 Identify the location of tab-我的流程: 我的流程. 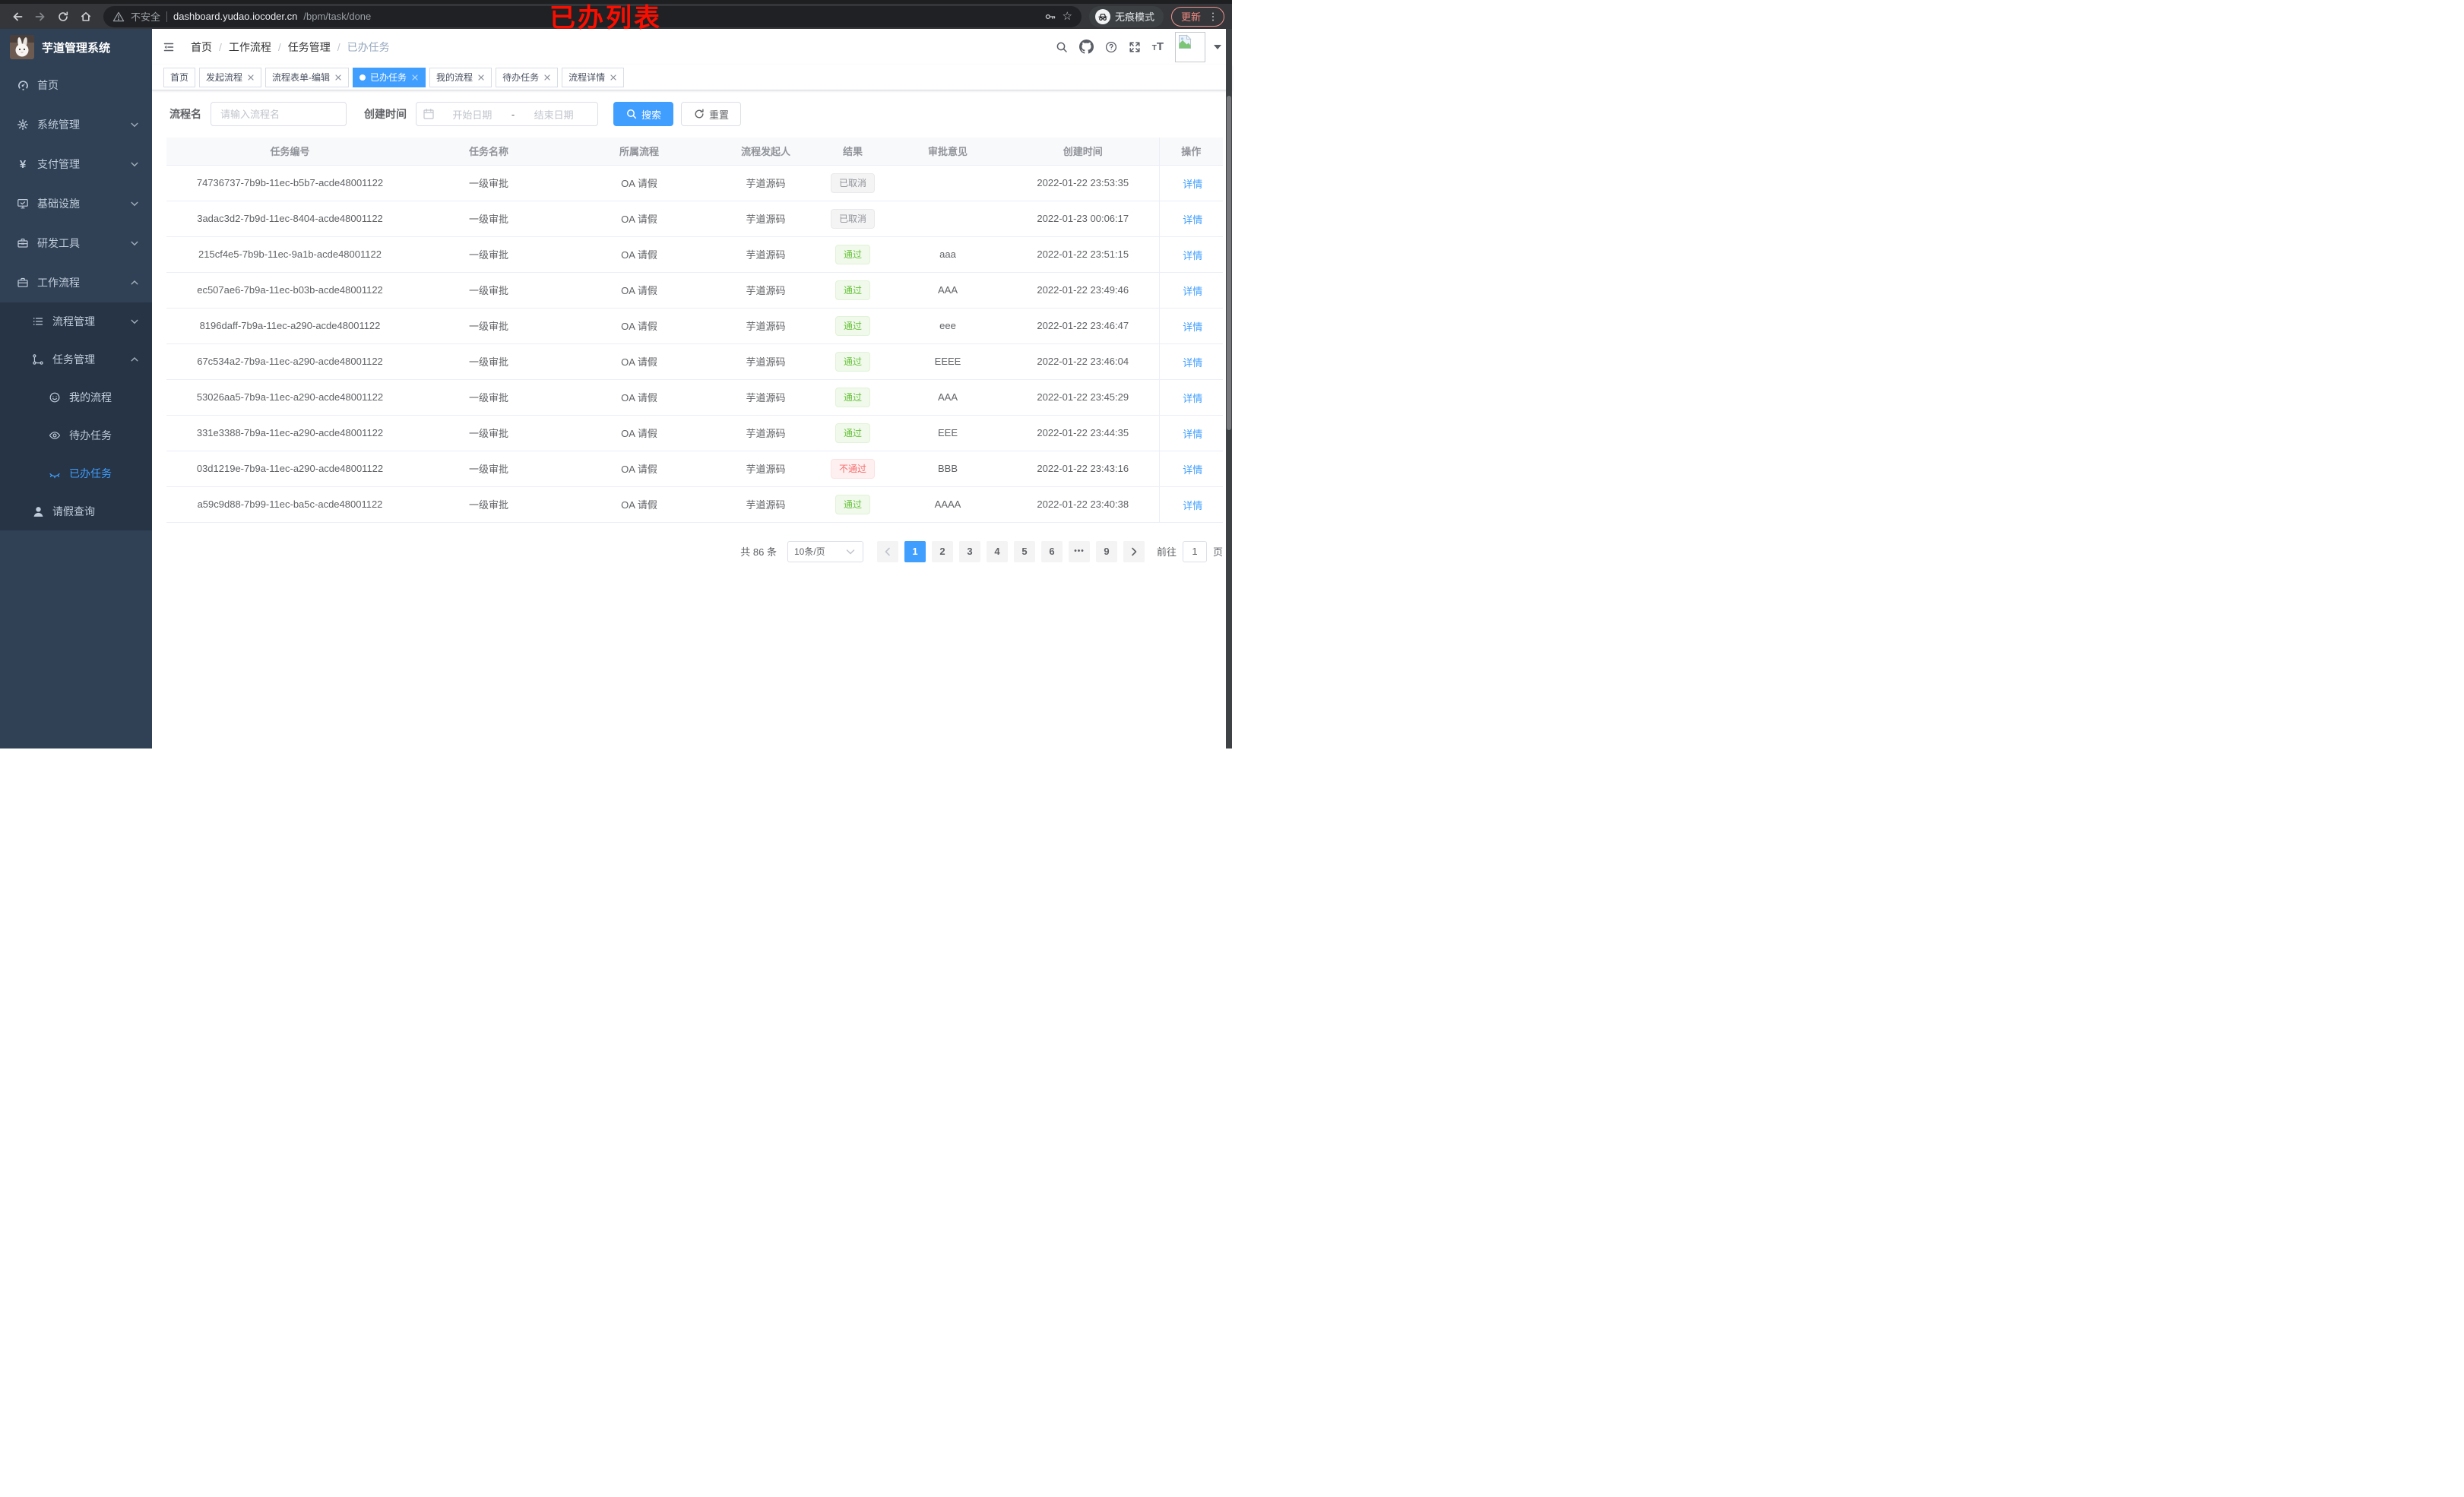
(460, 77).